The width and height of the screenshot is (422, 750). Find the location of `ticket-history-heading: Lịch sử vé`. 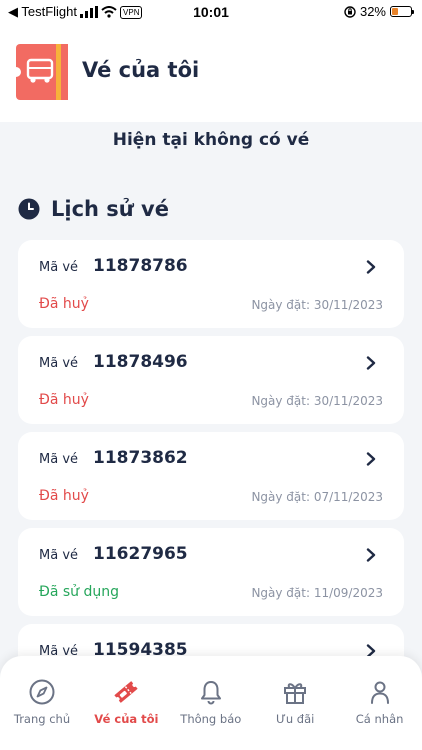

ticket-history-heading: Lịch sử vé is located at coordinates (93, 209).